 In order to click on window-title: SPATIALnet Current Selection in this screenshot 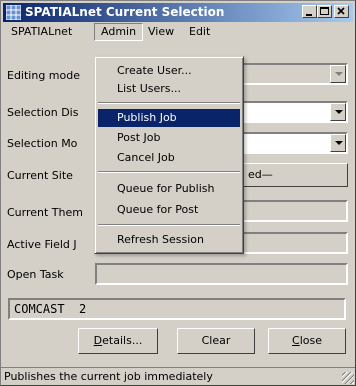, I will do `click(125, 12)`.